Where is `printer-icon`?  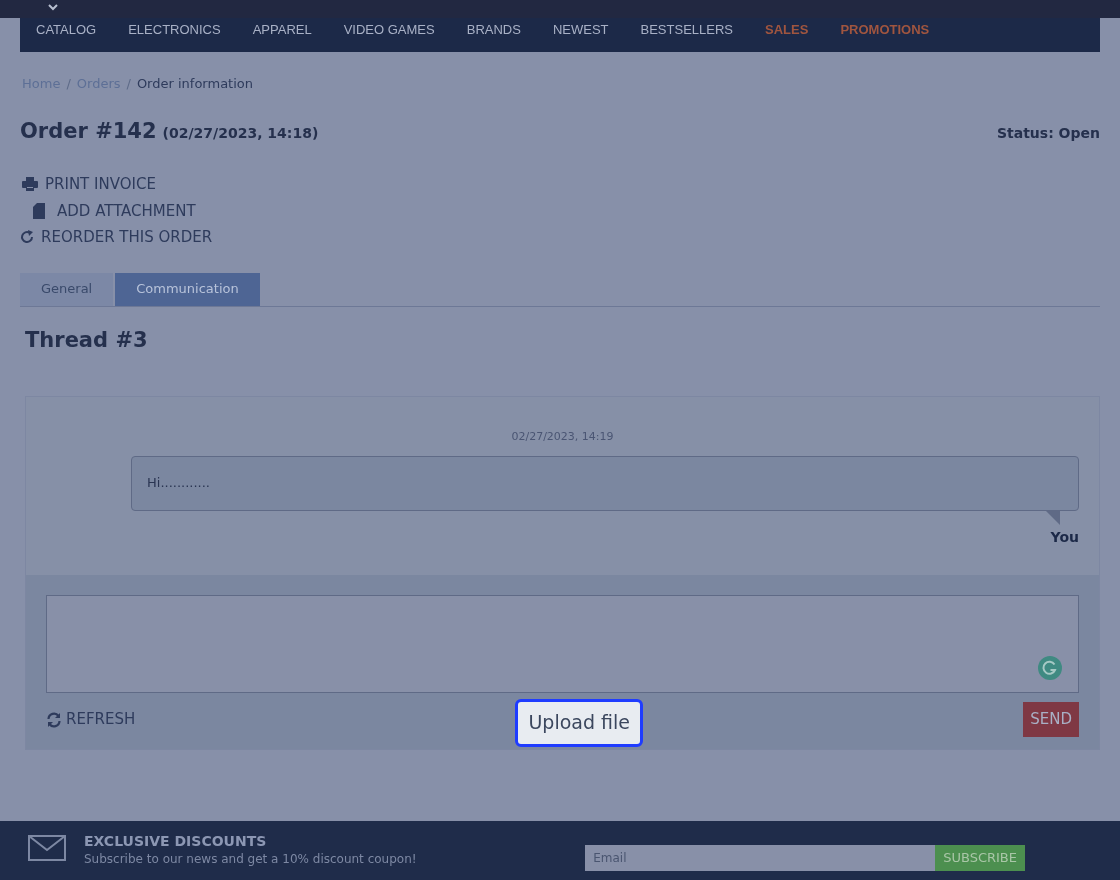
printer-icon is located at coordinates (30, 184).